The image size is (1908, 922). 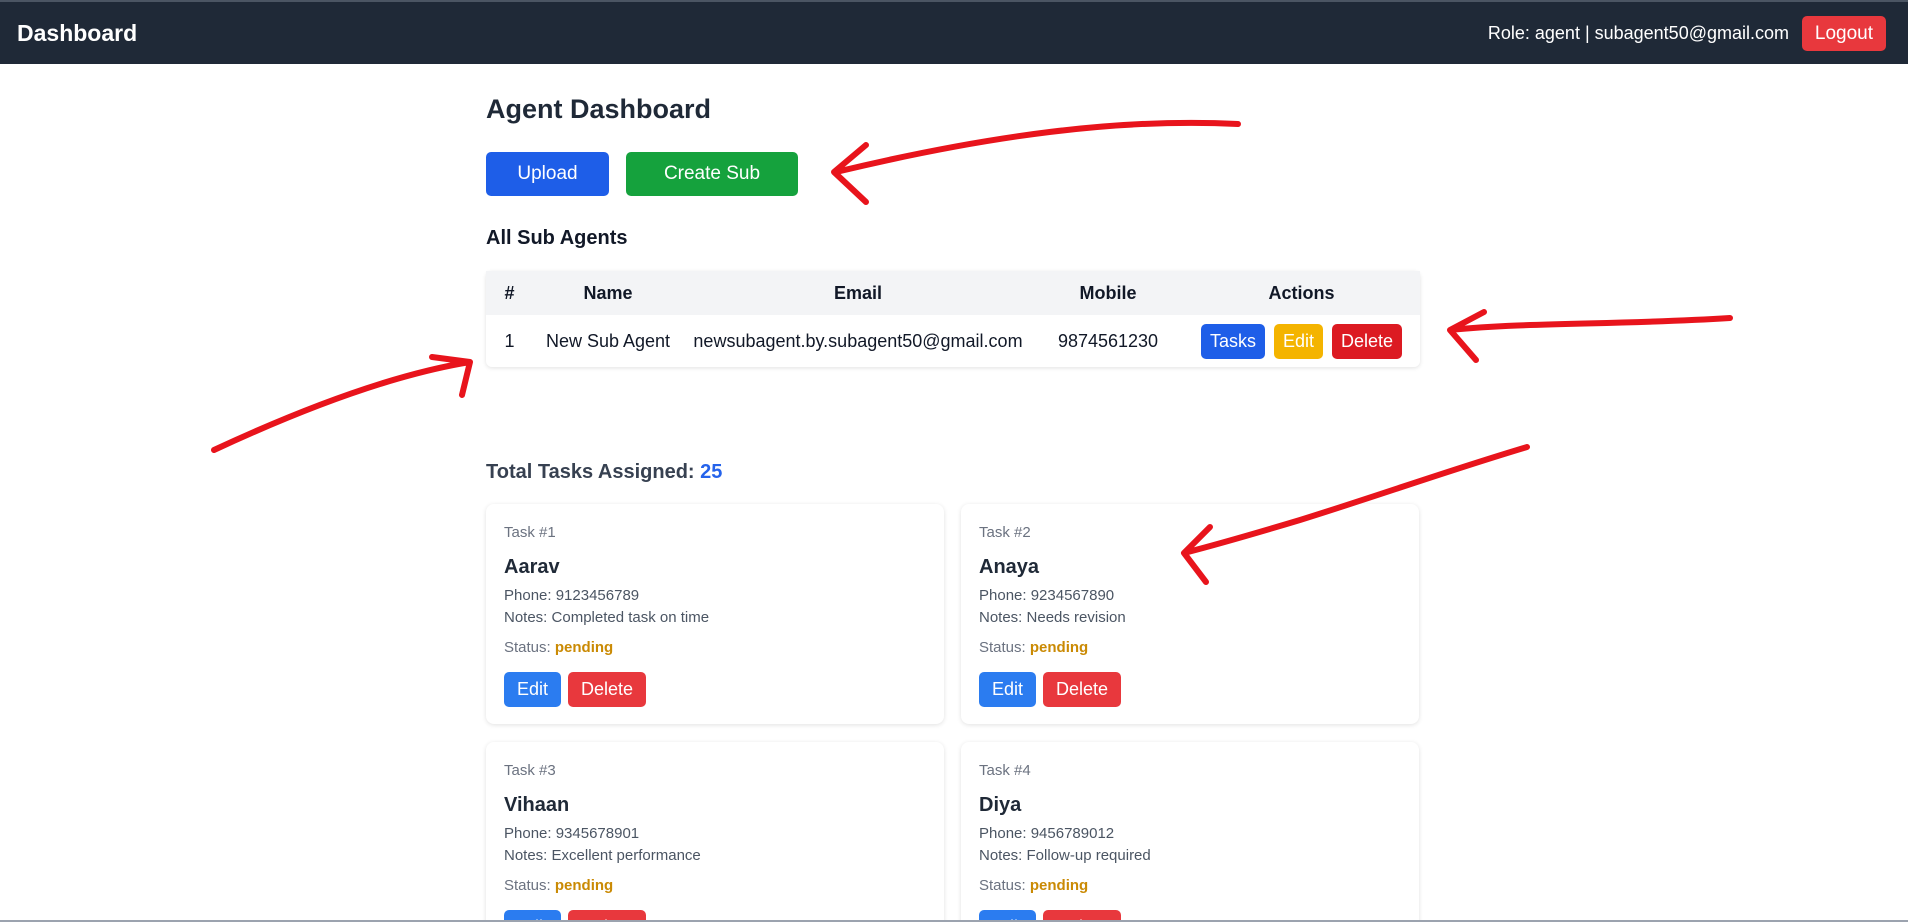 I want to click on cell-number: 1, so click(x=509, y=340).